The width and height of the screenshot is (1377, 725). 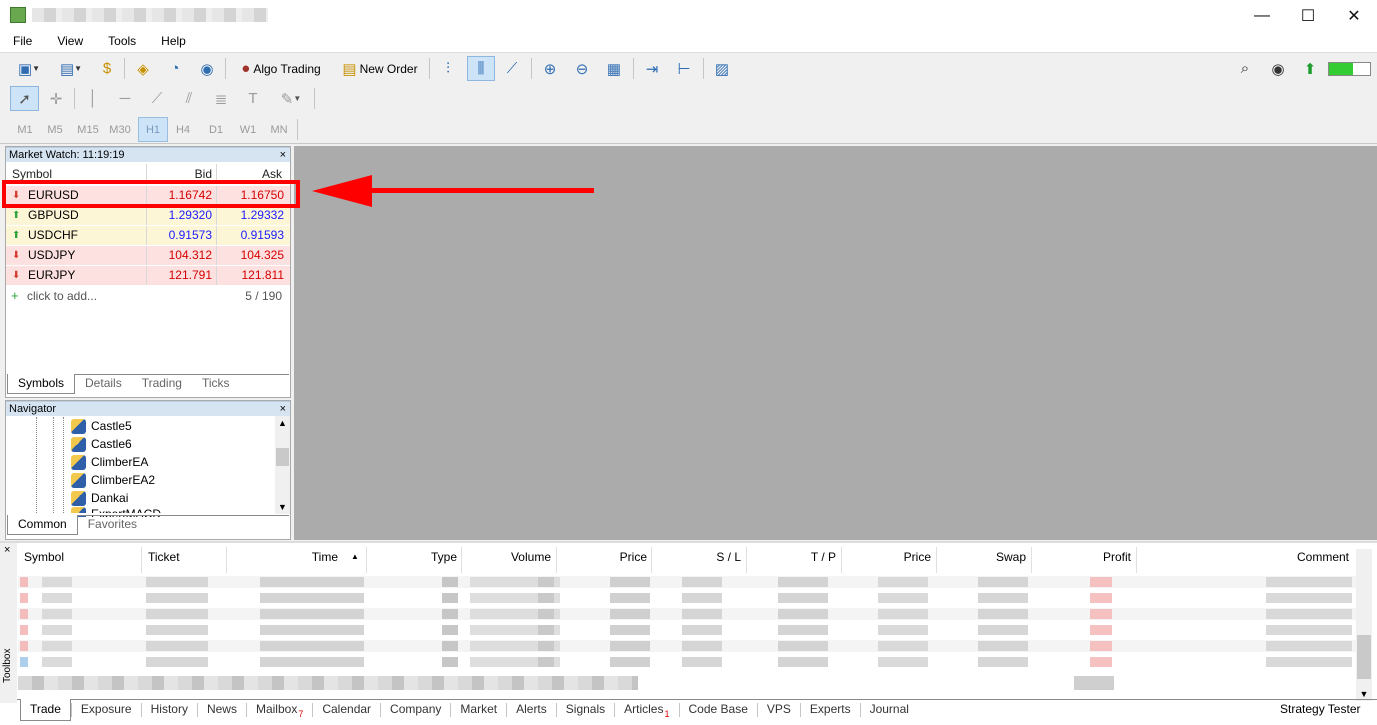 I want to click on toolbox-tab-news: News, so click(x=222, y=710).